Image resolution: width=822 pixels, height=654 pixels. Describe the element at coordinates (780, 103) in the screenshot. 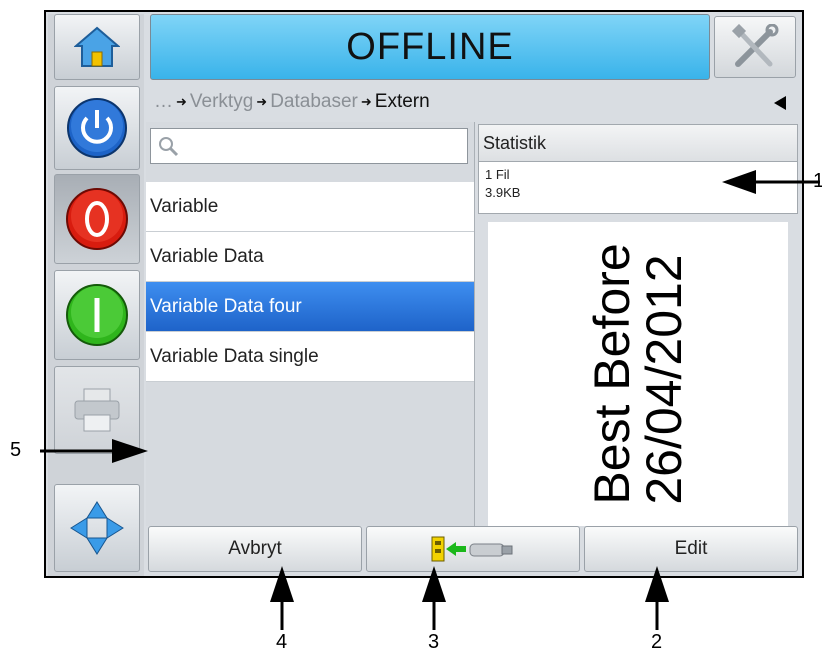

I see `back-arrow-icon` at that location.